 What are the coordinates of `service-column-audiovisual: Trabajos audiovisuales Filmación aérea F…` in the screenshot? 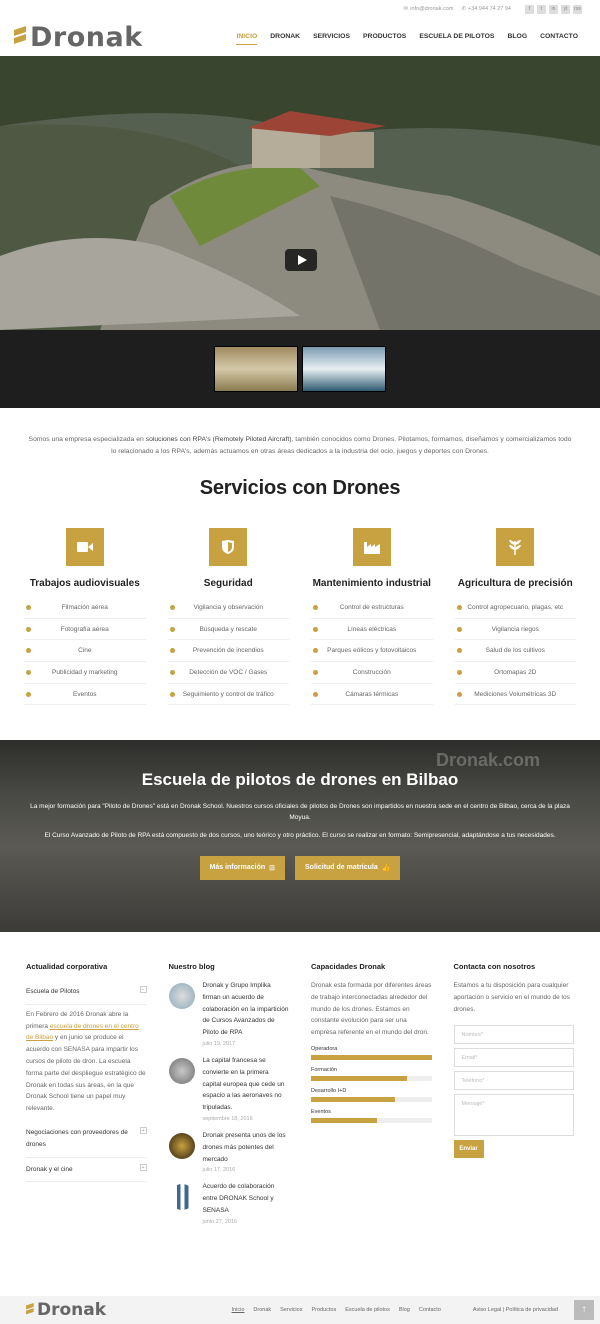 It's located at (85, 617).